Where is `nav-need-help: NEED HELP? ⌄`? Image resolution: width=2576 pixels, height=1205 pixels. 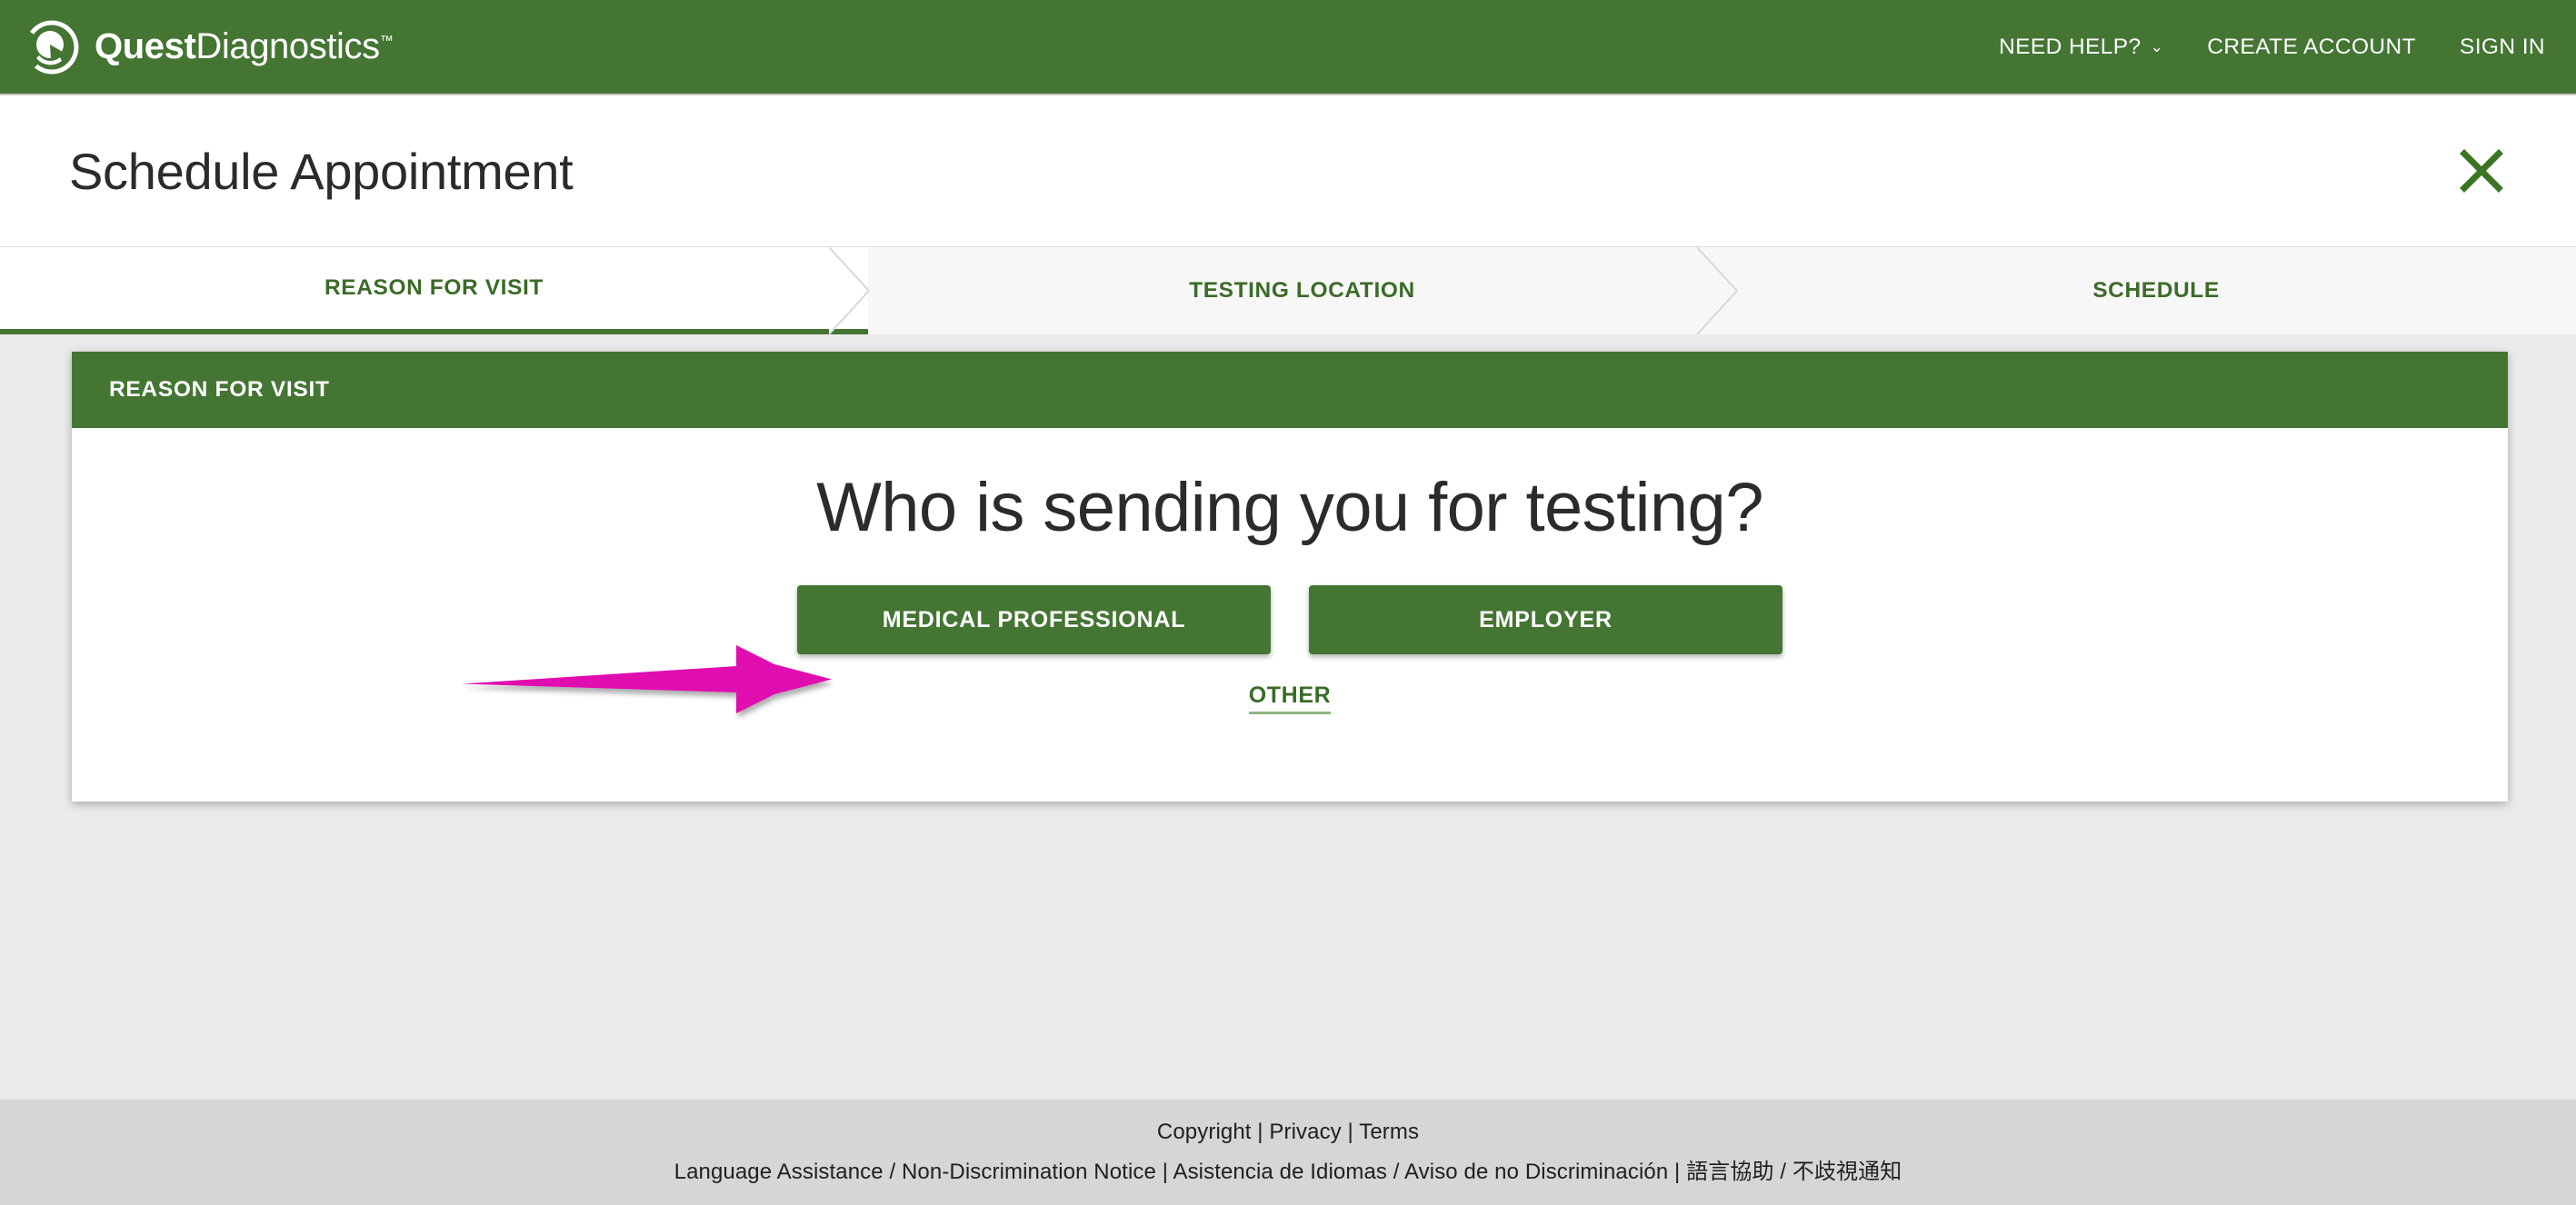 nav-need-help: NEED HELP? ⌄ is located at coordinates (2081, 47).